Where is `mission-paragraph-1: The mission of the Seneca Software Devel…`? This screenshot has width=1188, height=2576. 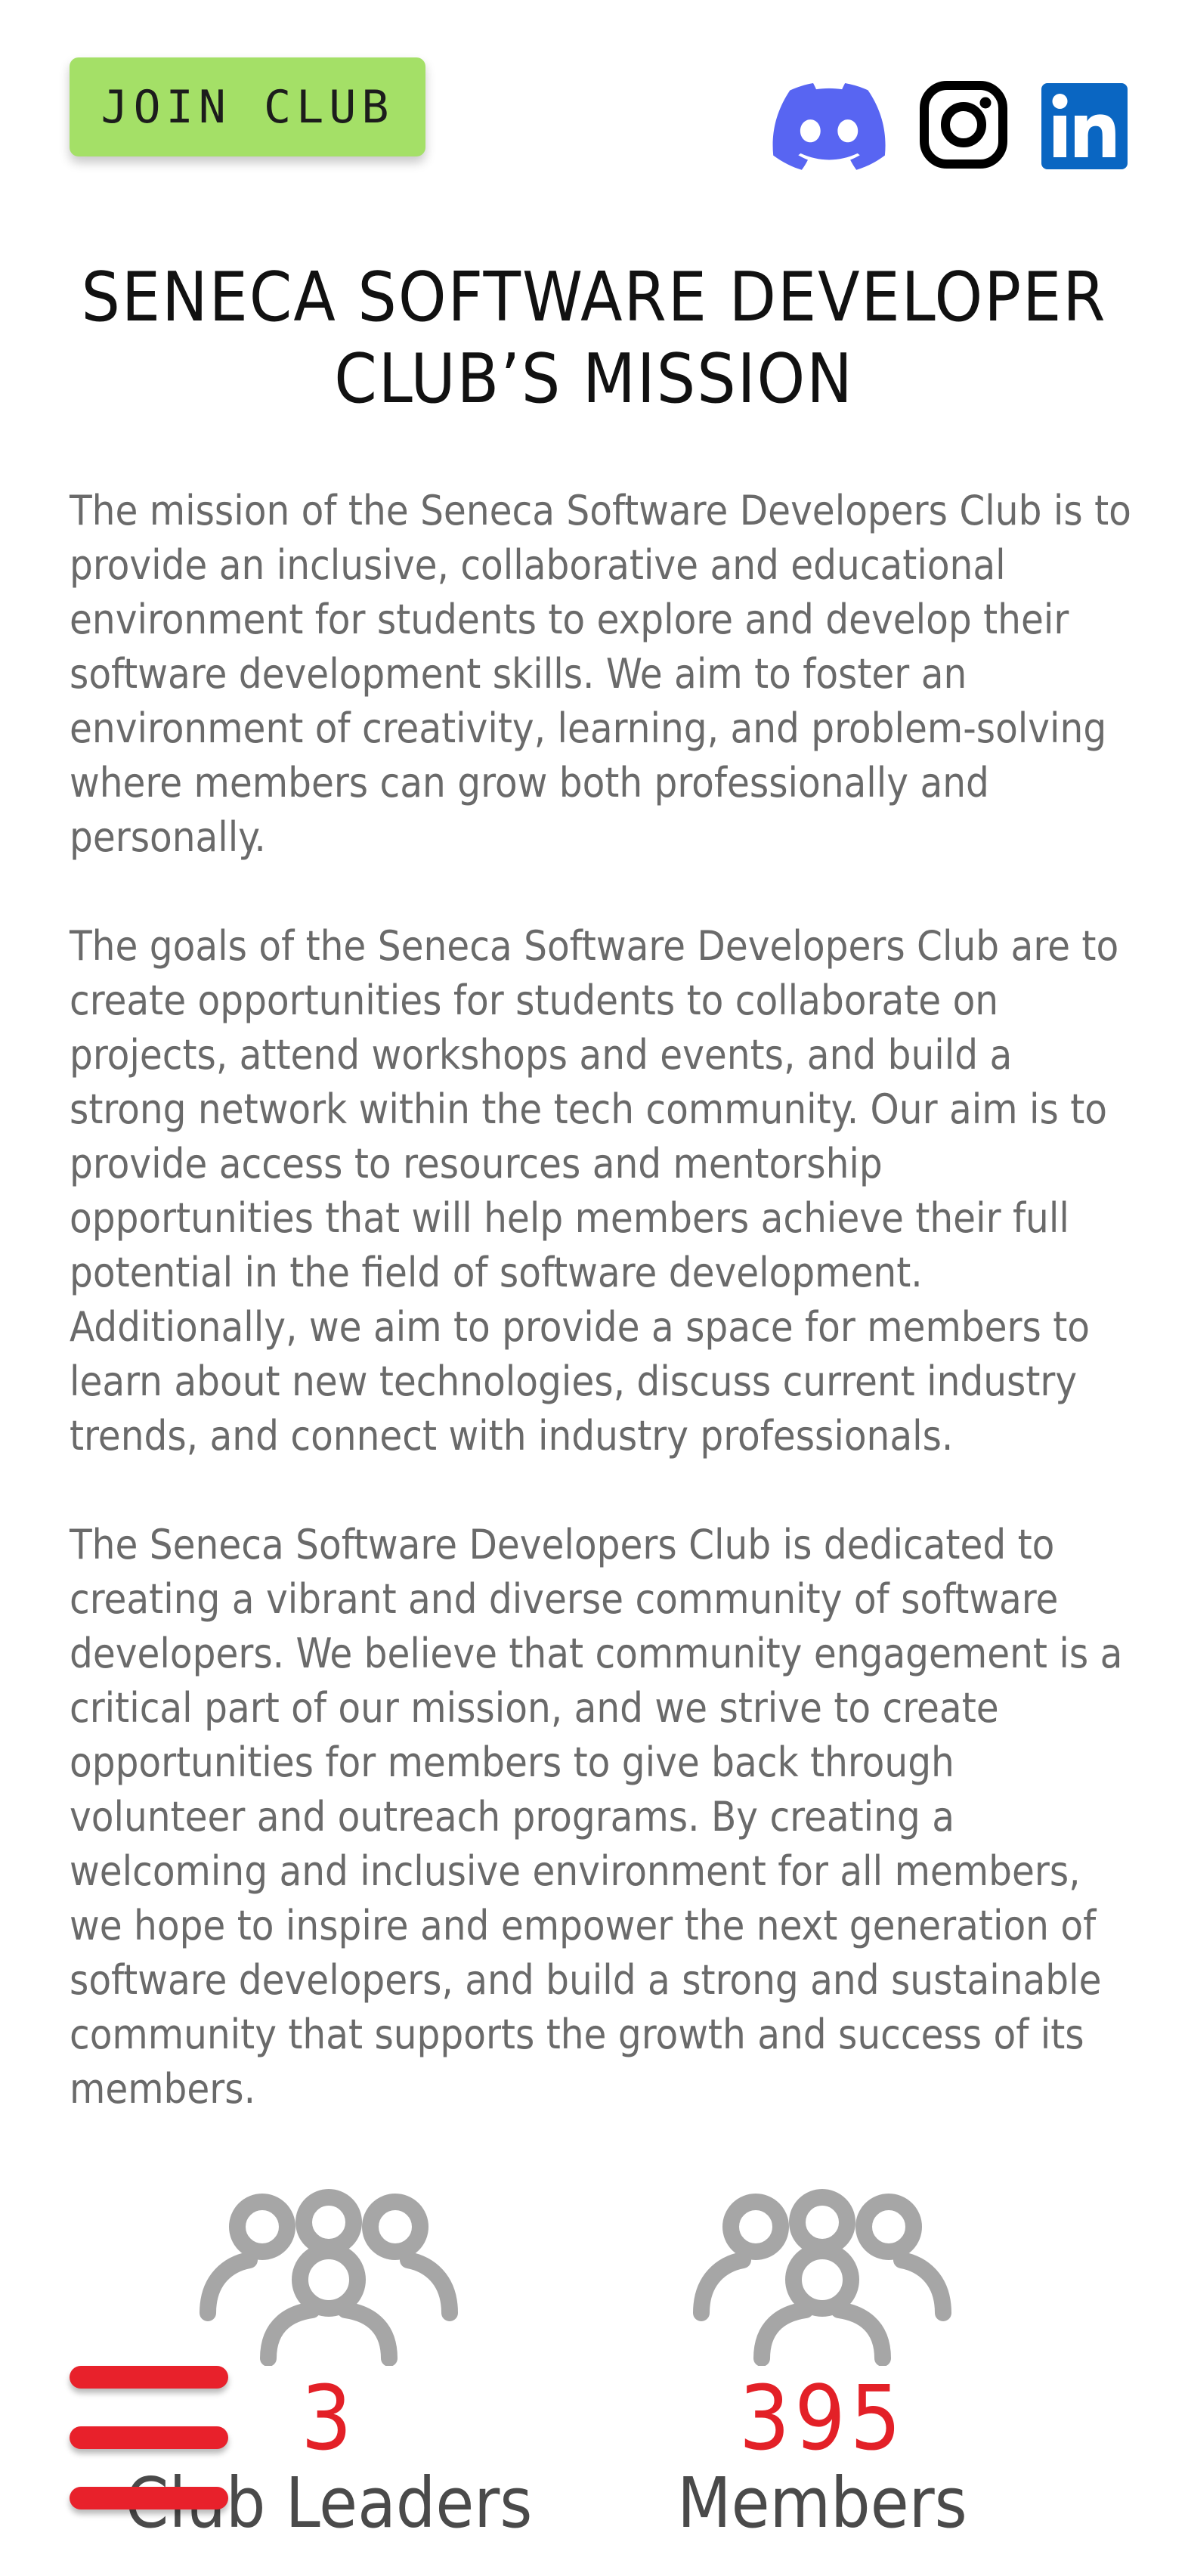 mission-paragraph-1: The mission of the Seneca Software Devel… is located at coordinates (601, 674).